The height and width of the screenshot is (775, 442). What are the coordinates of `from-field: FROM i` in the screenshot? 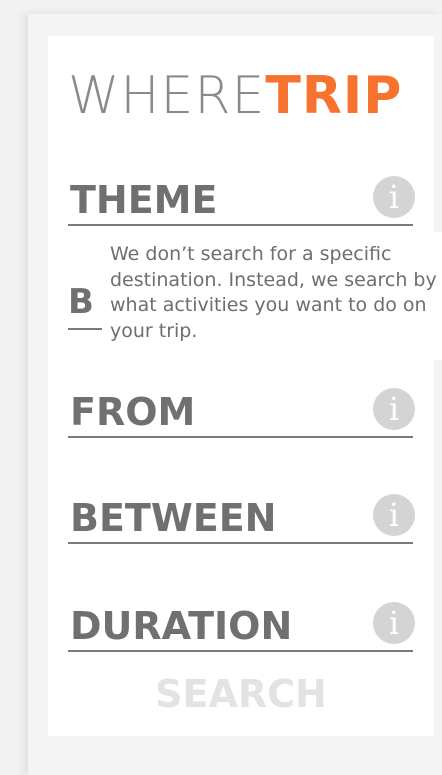 It's located at (241, 413).